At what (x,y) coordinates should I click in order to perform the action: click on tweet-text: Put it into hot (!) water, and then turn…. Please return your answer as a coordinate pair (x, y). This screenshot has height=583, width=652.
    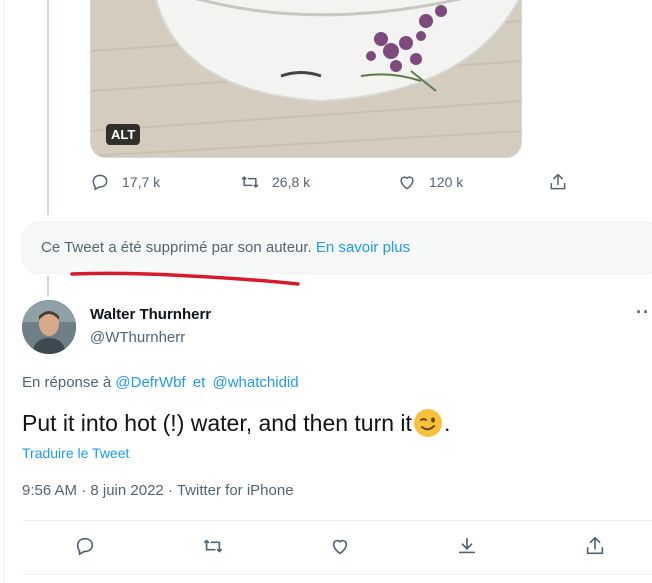
    Looking at the image, I should click on (236, 423).